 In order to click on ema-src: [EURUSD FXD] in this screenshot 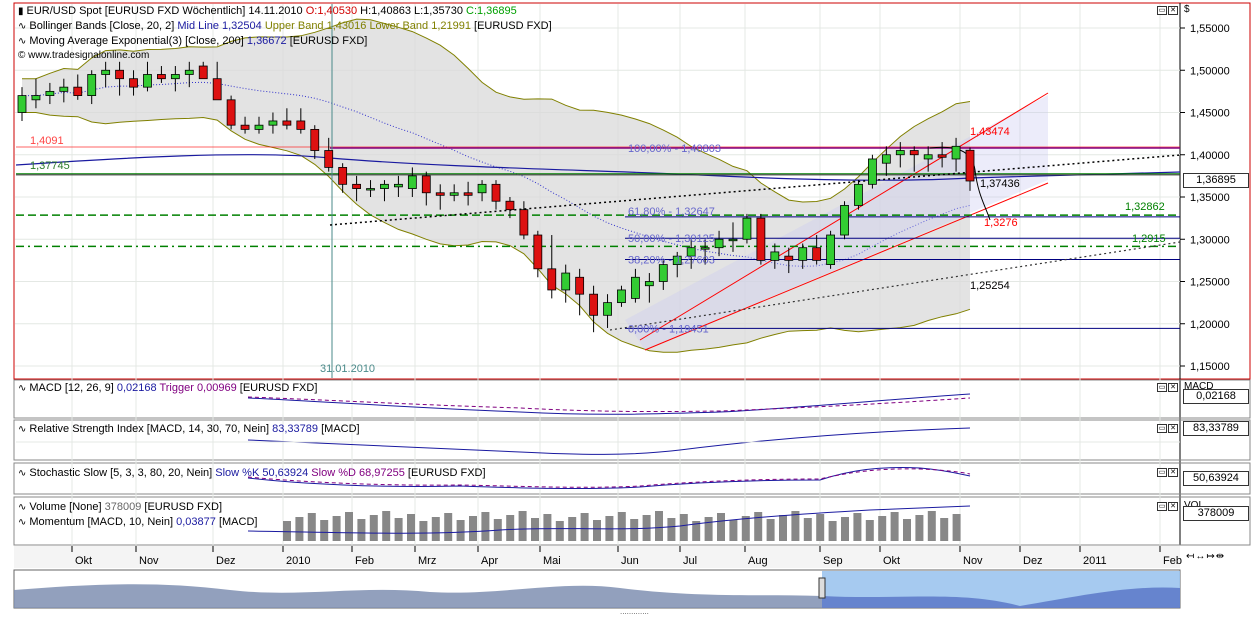, I will do `click(328, 41)`.